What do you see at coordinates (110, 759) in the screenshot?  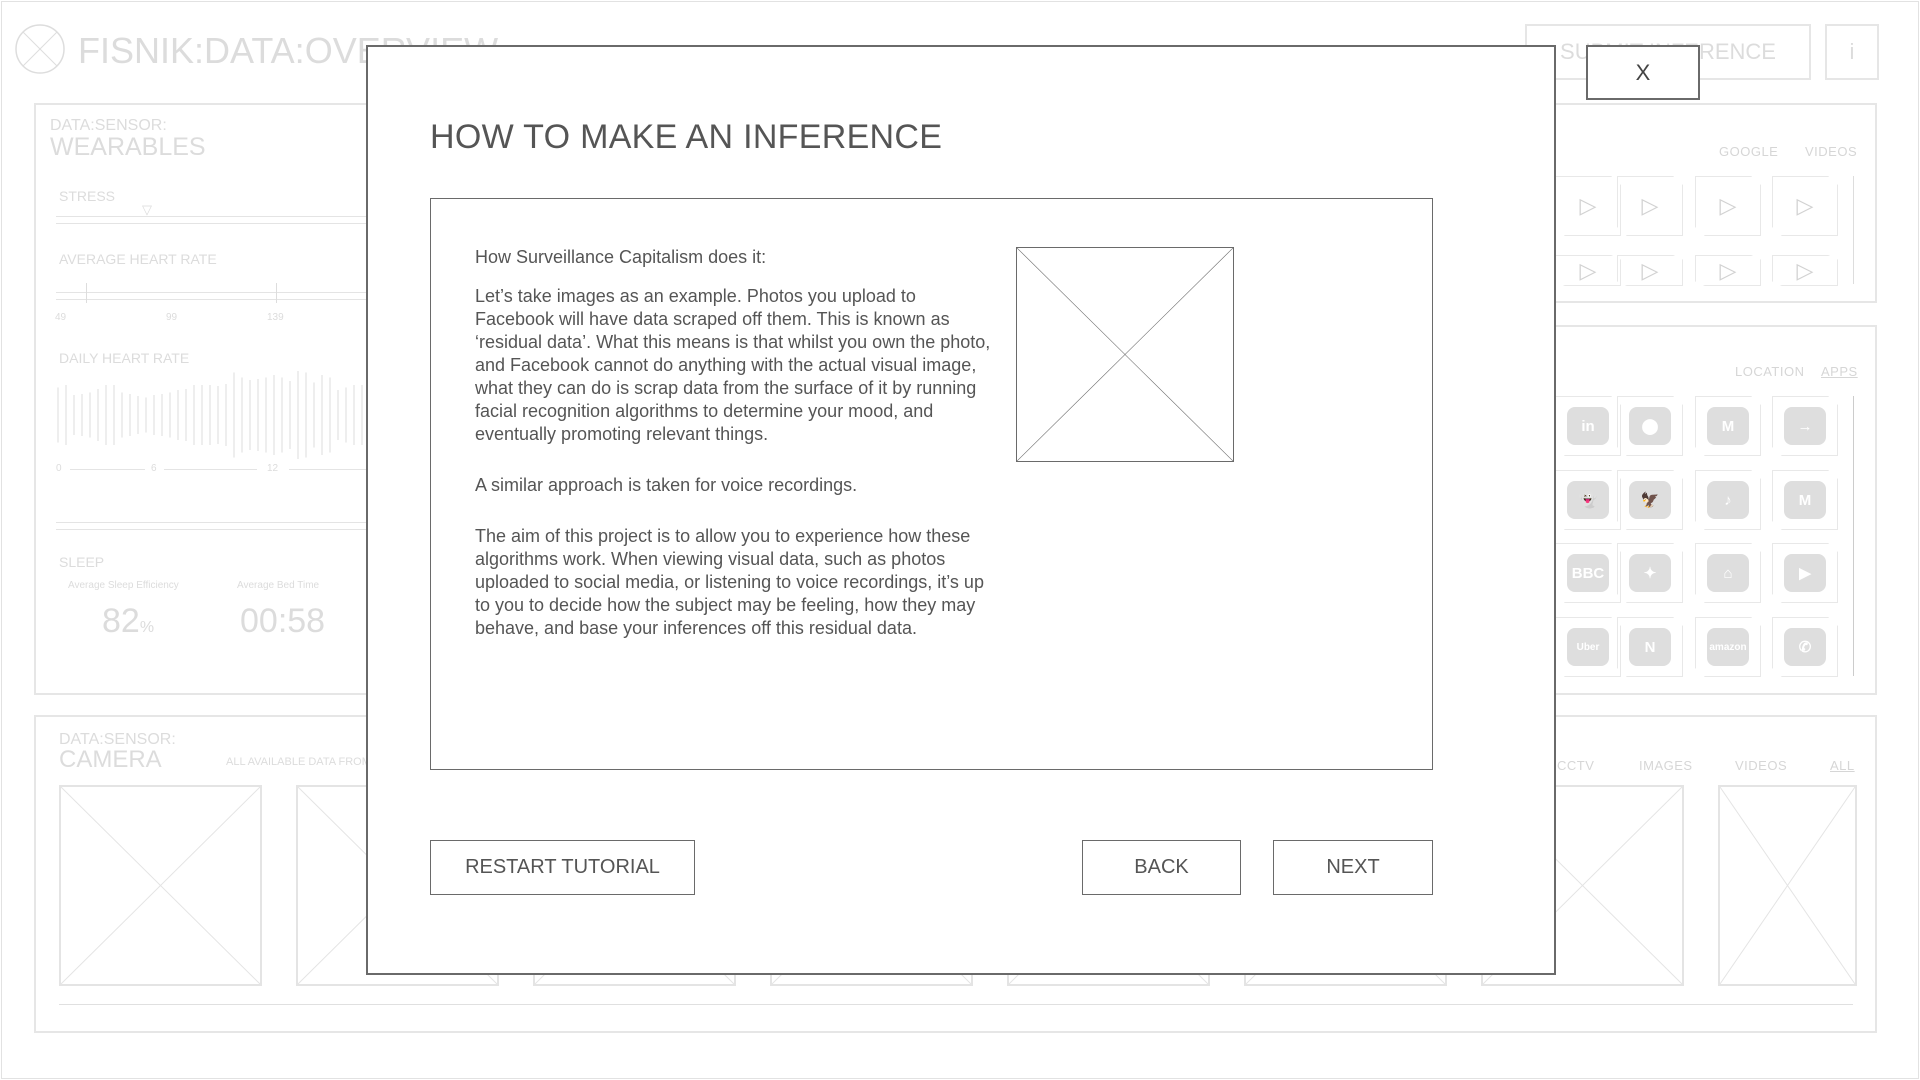 I see `camera-title: CAMERA` at bounding box center [110, 759].